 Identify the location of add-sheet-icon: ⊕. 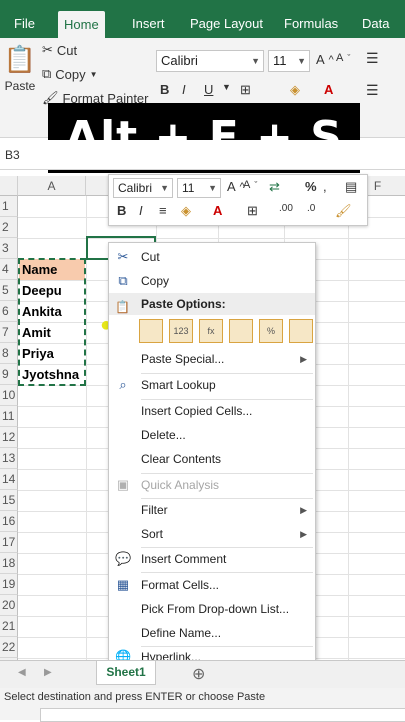
(198, 674).